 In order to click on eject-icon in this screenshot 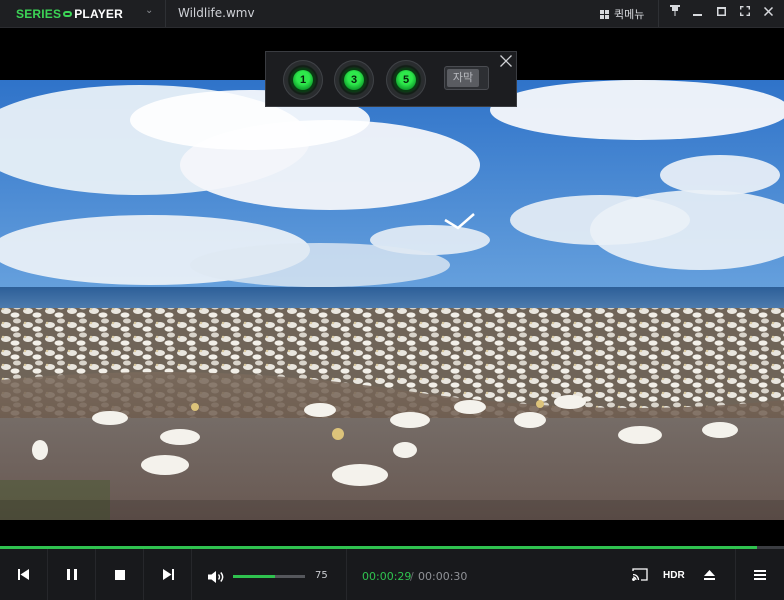, I will do `click(709, 574)`.